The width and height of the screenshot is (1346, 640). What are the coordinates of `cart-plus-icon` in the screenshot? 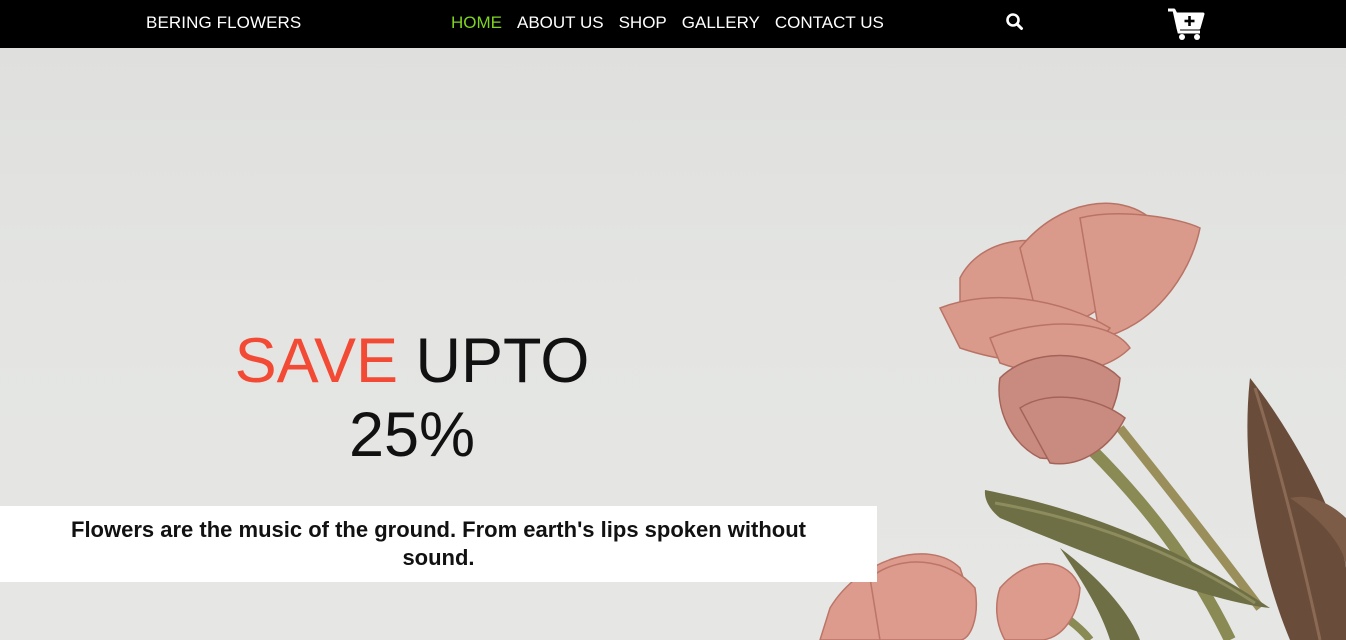 It's located at (1186, 24).